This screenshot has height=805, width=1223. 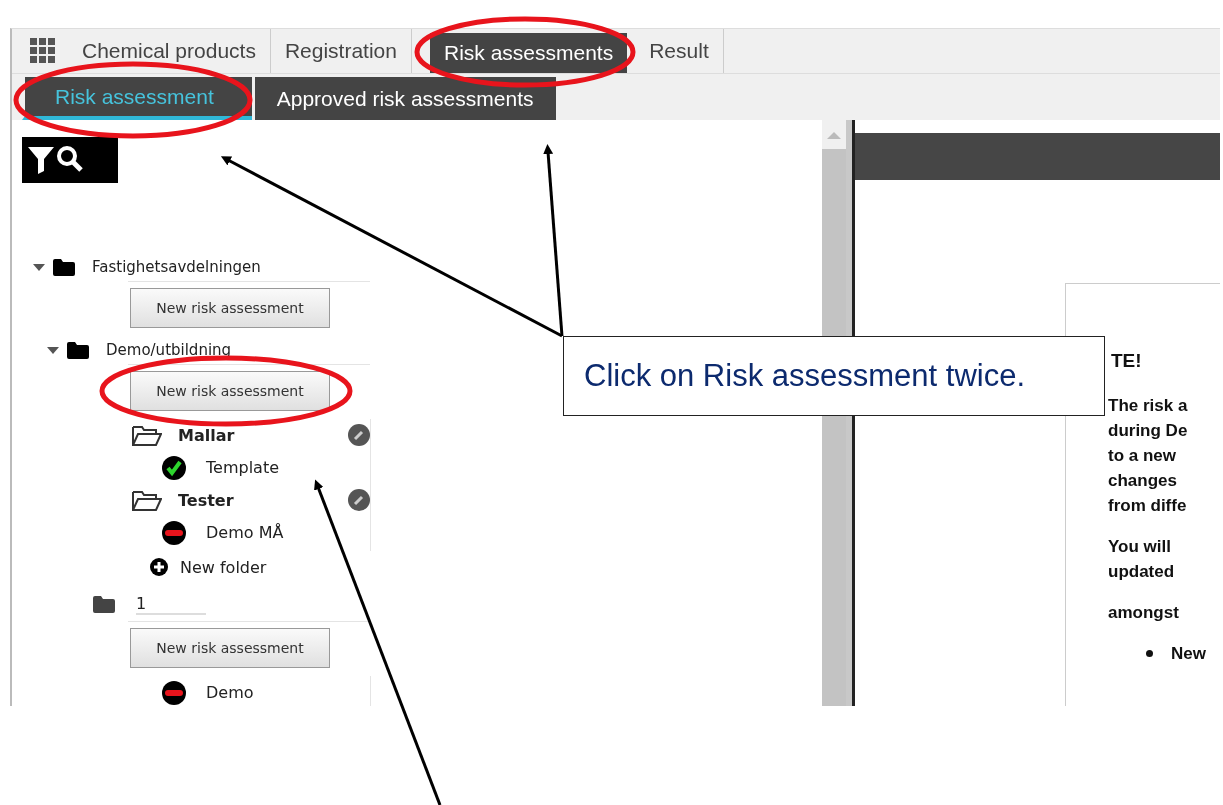 I want to click on notice-text: You will, so click(x=1140, y=547).